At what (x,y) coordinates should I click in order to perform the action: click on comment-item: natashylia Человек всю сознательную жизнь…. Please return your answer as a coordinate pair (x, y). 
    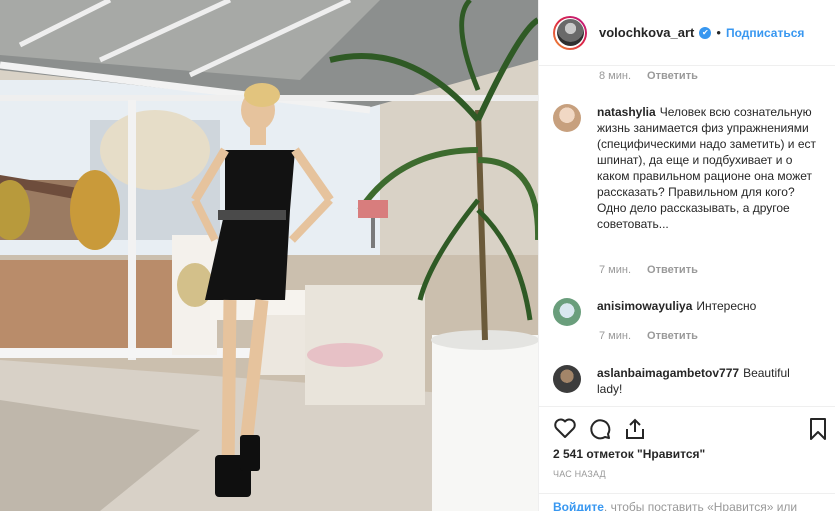
    Looking at the image, I should click on (690, 168).